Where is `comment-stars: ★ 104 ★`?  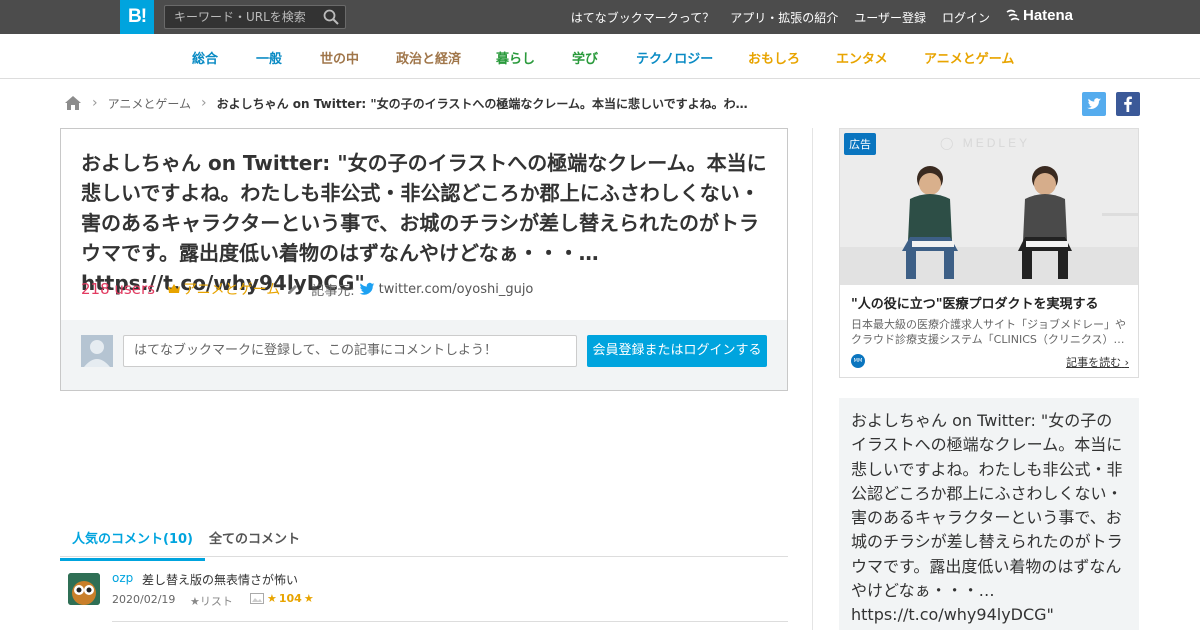
comment-stars: ★ 104 ★ is located at coordinates (282, 598).